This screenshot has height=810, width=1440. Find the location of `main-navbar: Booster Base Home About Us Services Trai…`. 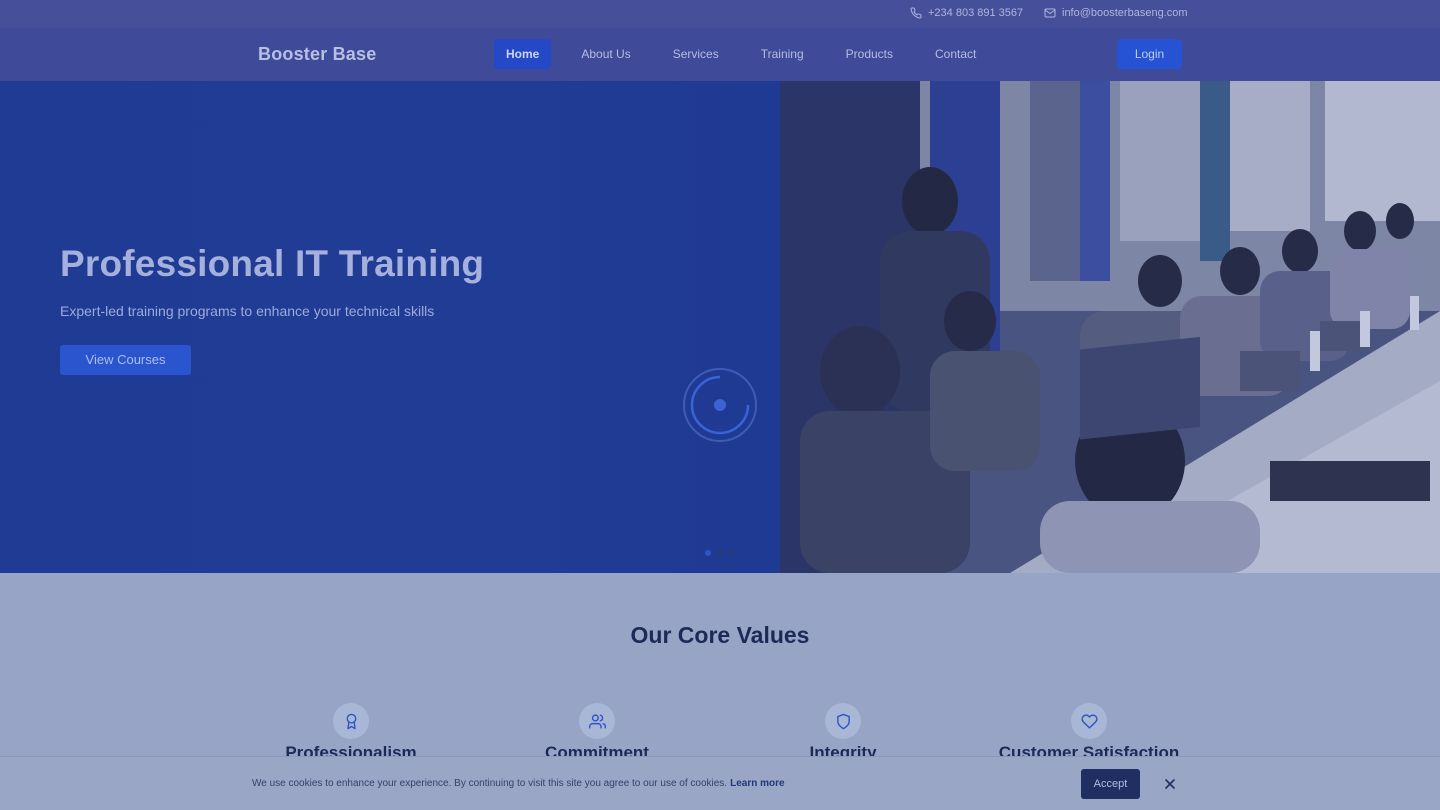

main-navbar: Booster Base Home About Us Services Trai… is located at coordinates (720, 54).